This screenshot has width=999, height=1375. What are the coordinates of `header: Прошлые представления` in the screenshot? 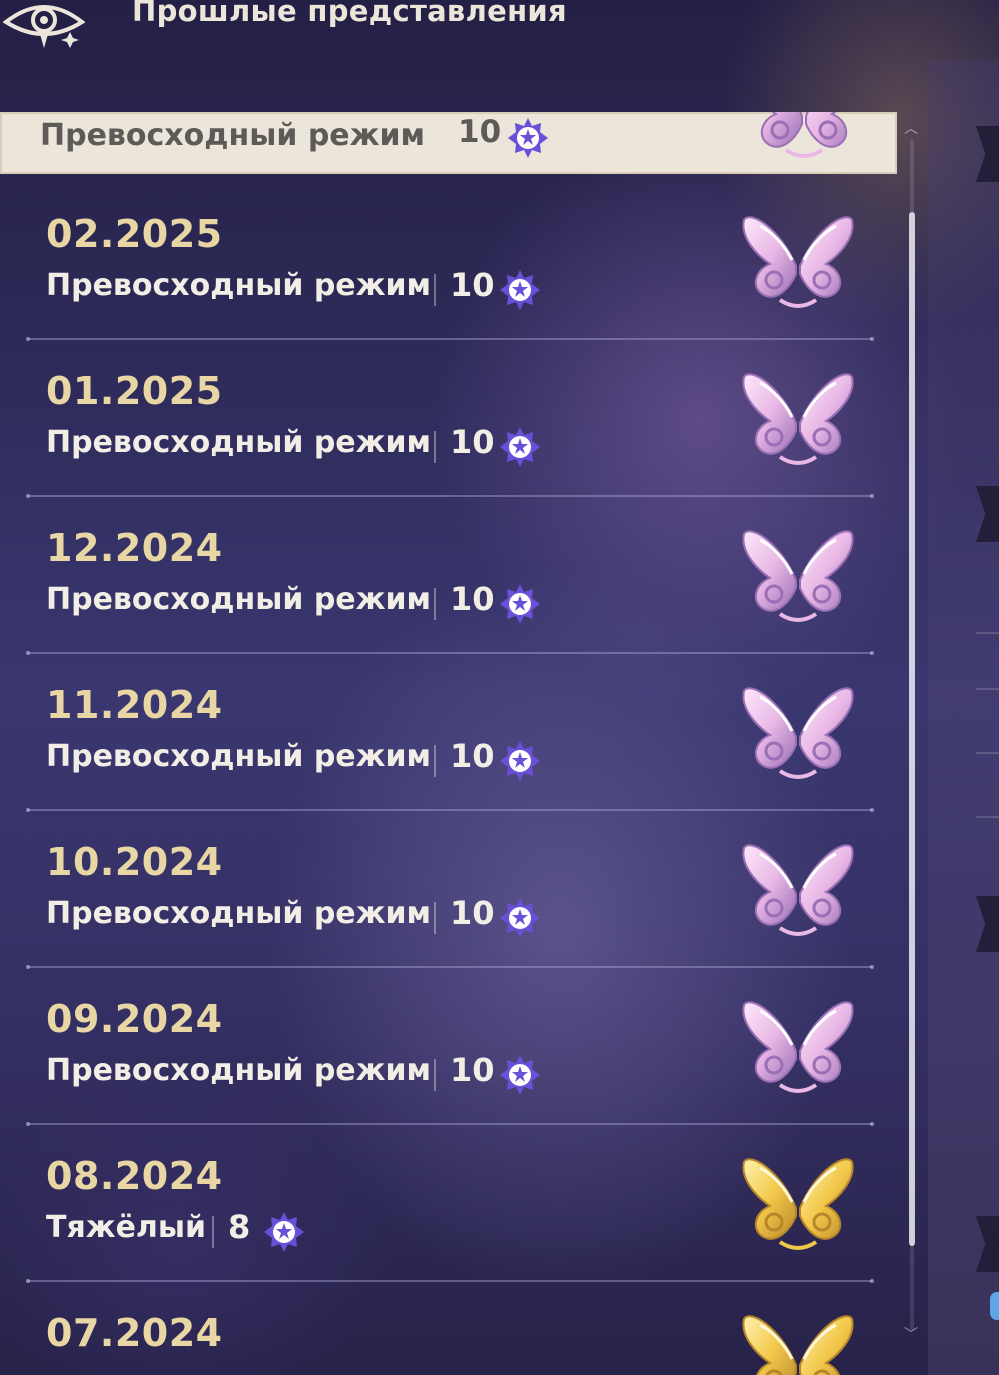 It's located at (499, 30).